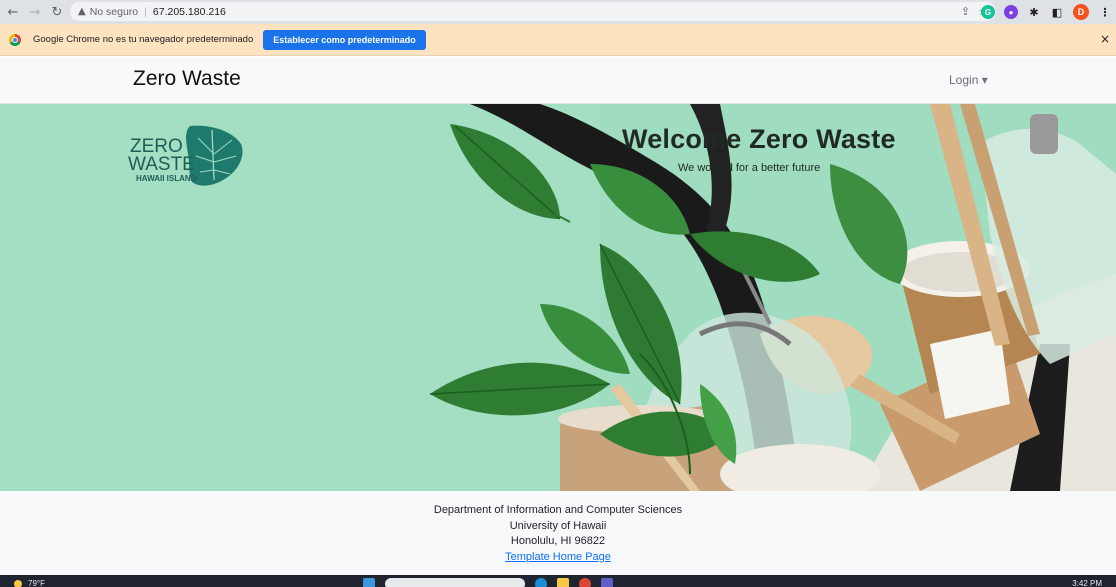  I want to click on extensions-puzzle-icon: ✱, so click(1034, 12).